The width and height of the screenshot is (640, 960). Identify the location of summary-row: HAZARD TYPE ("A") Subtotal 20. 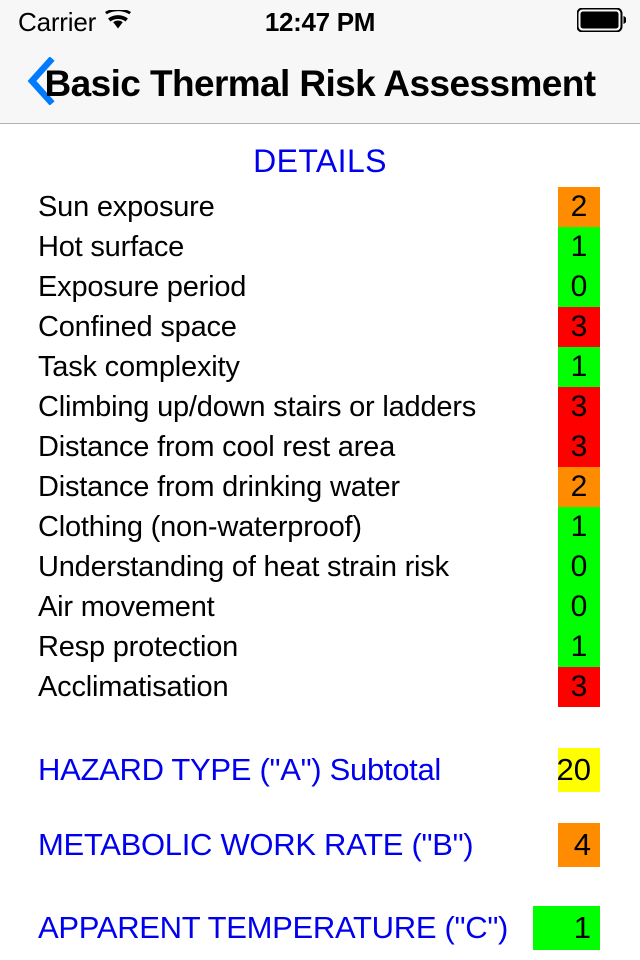
(320, 770).